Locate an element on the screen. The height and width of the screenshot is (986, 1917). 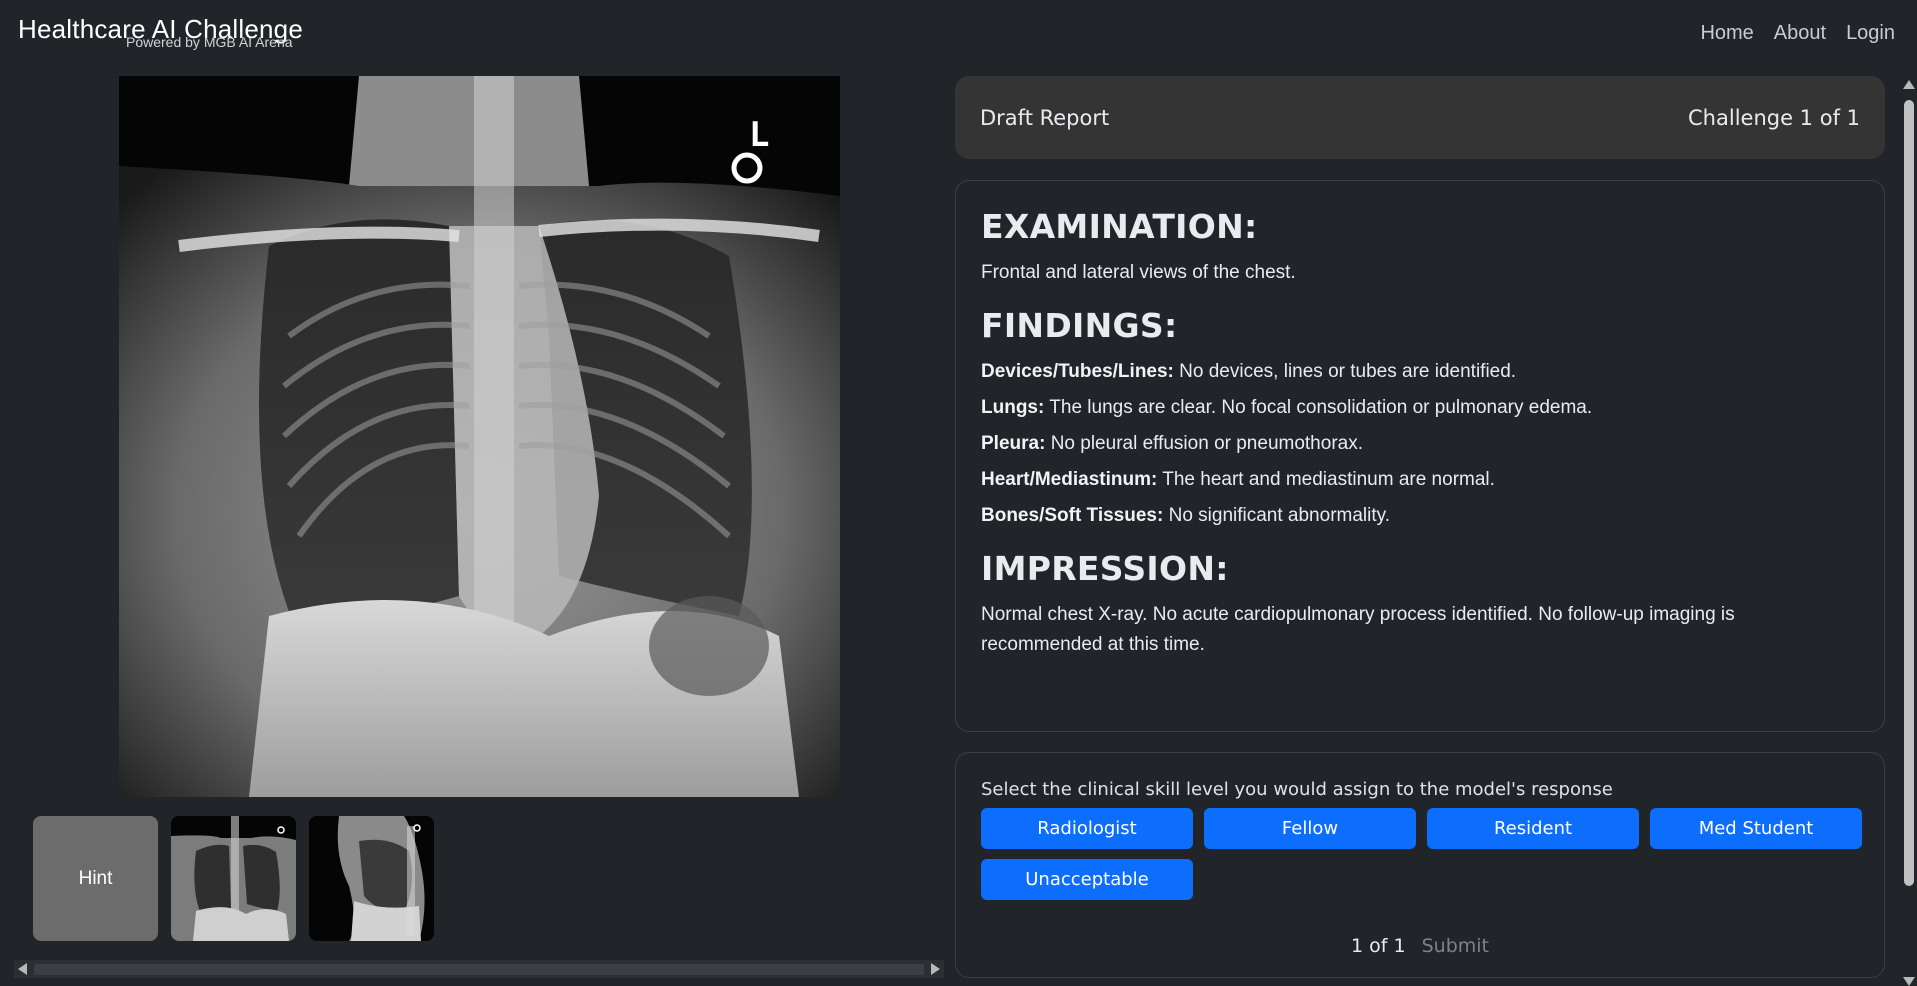
radiologist-button: Radiologist is located at coordinates (1087, 828).